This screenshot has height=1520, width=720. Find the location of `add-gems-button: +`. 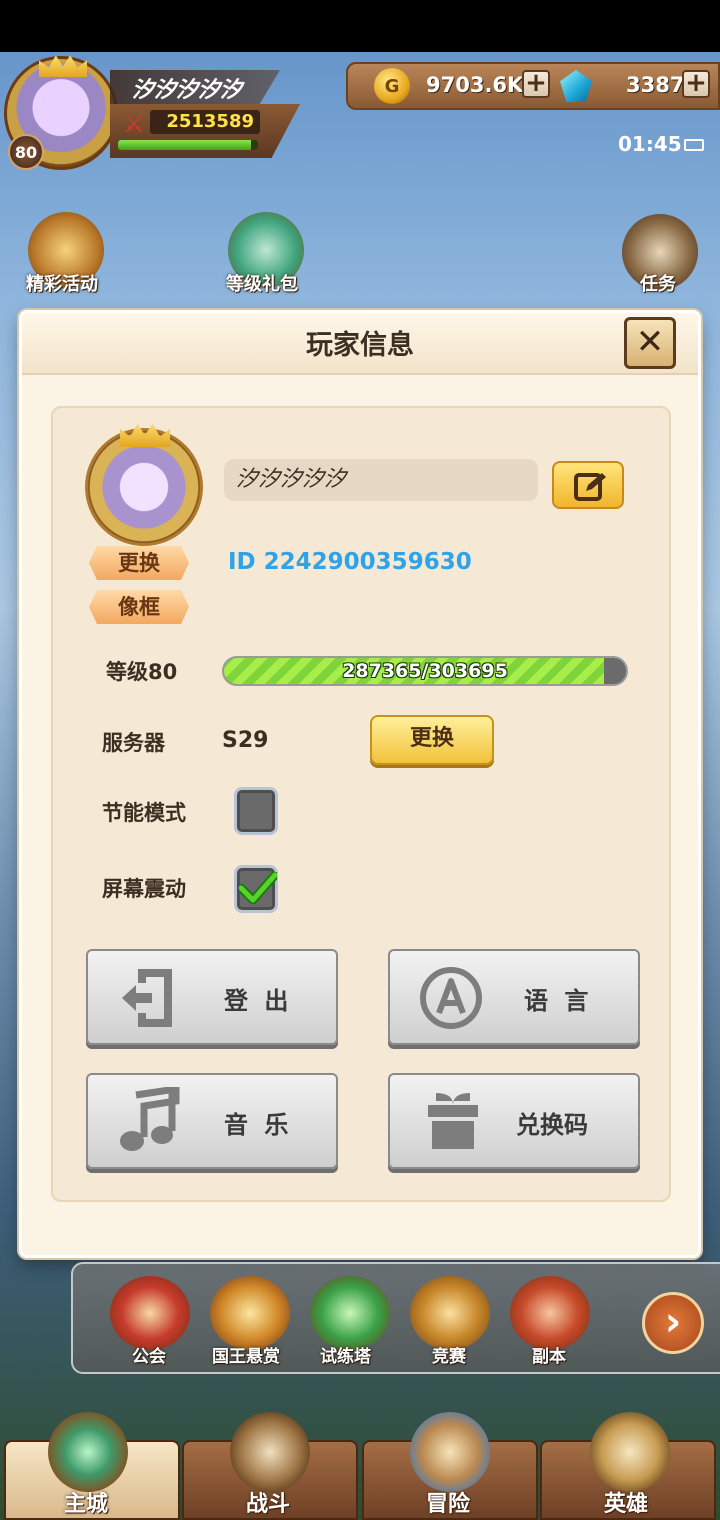

add-gems-button: + is located at coordinates (696, 84).